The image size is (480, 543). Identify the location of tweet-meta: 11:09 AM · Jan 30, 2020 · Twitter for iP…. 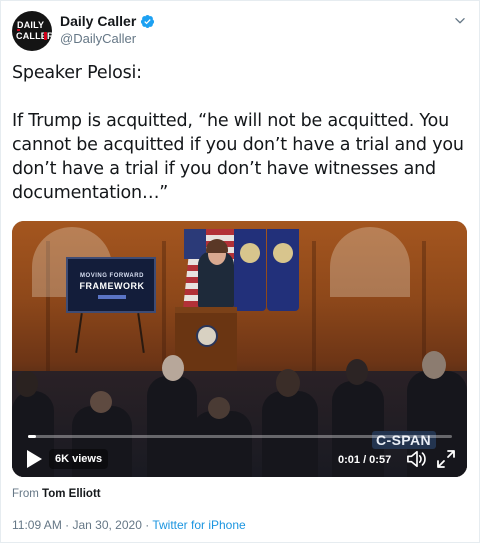
(129, 525).